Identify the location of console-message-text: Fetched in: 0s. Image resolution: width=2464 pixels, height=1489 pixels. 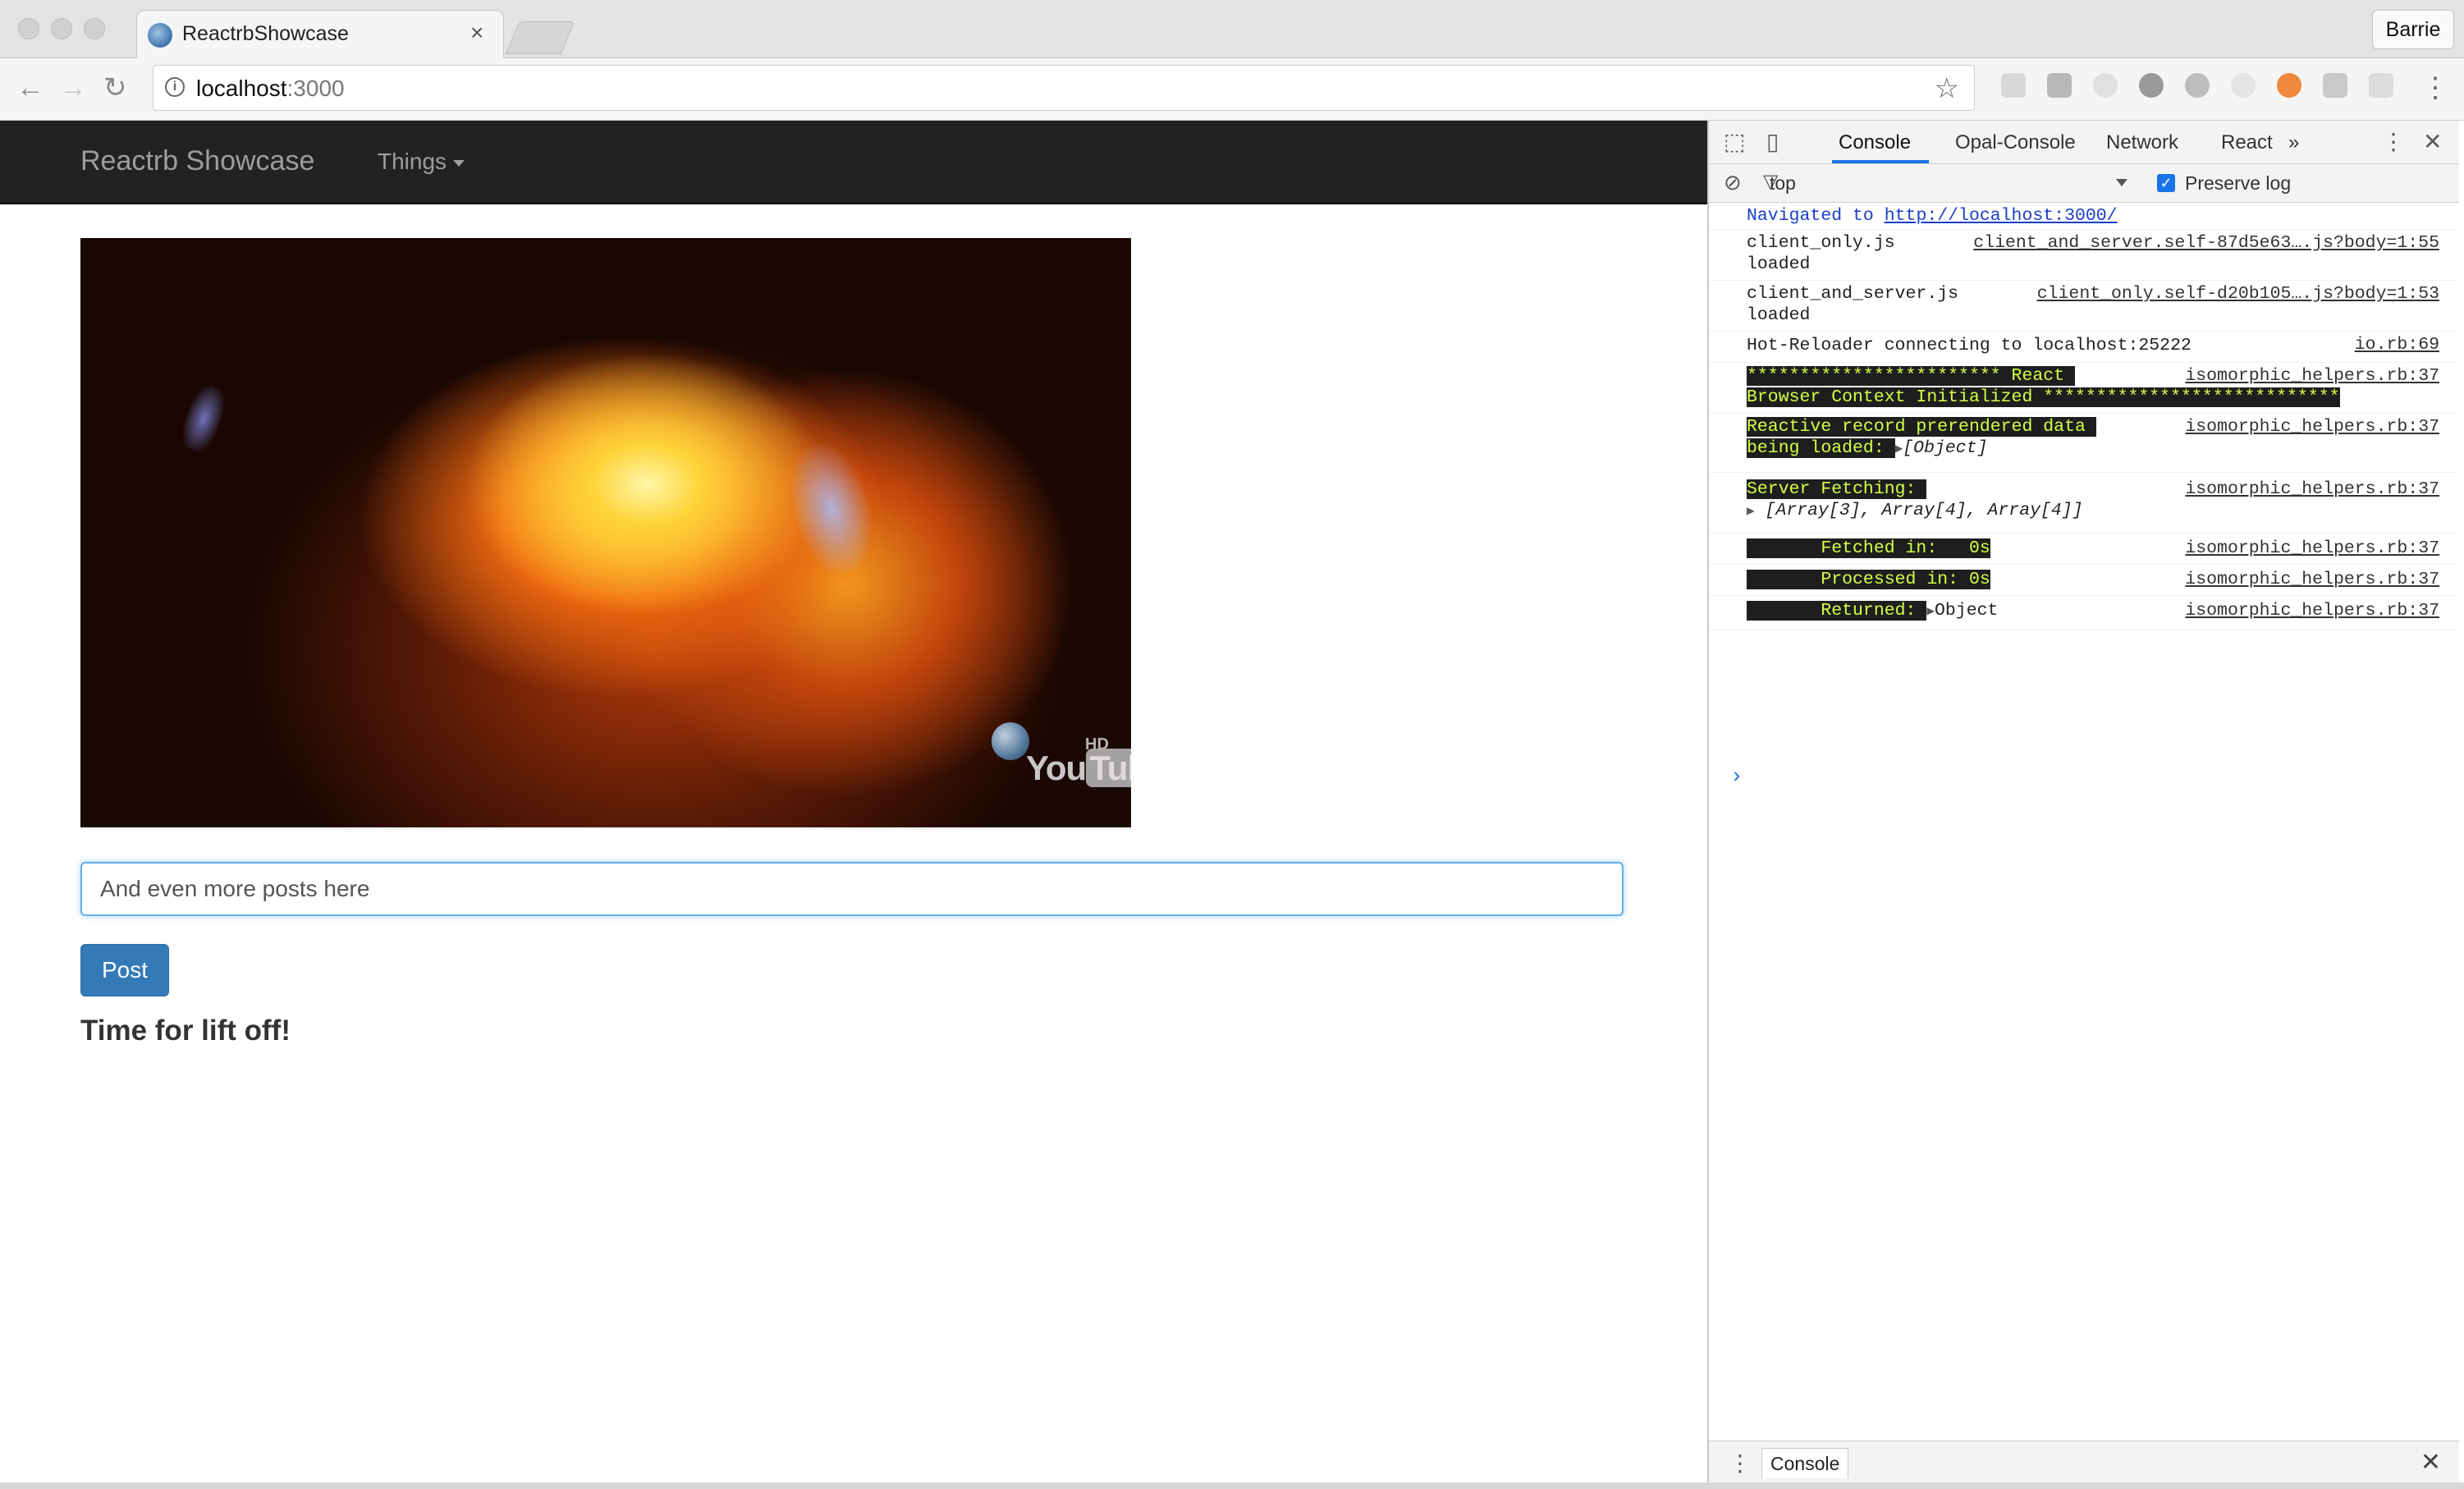
(1869, 548).